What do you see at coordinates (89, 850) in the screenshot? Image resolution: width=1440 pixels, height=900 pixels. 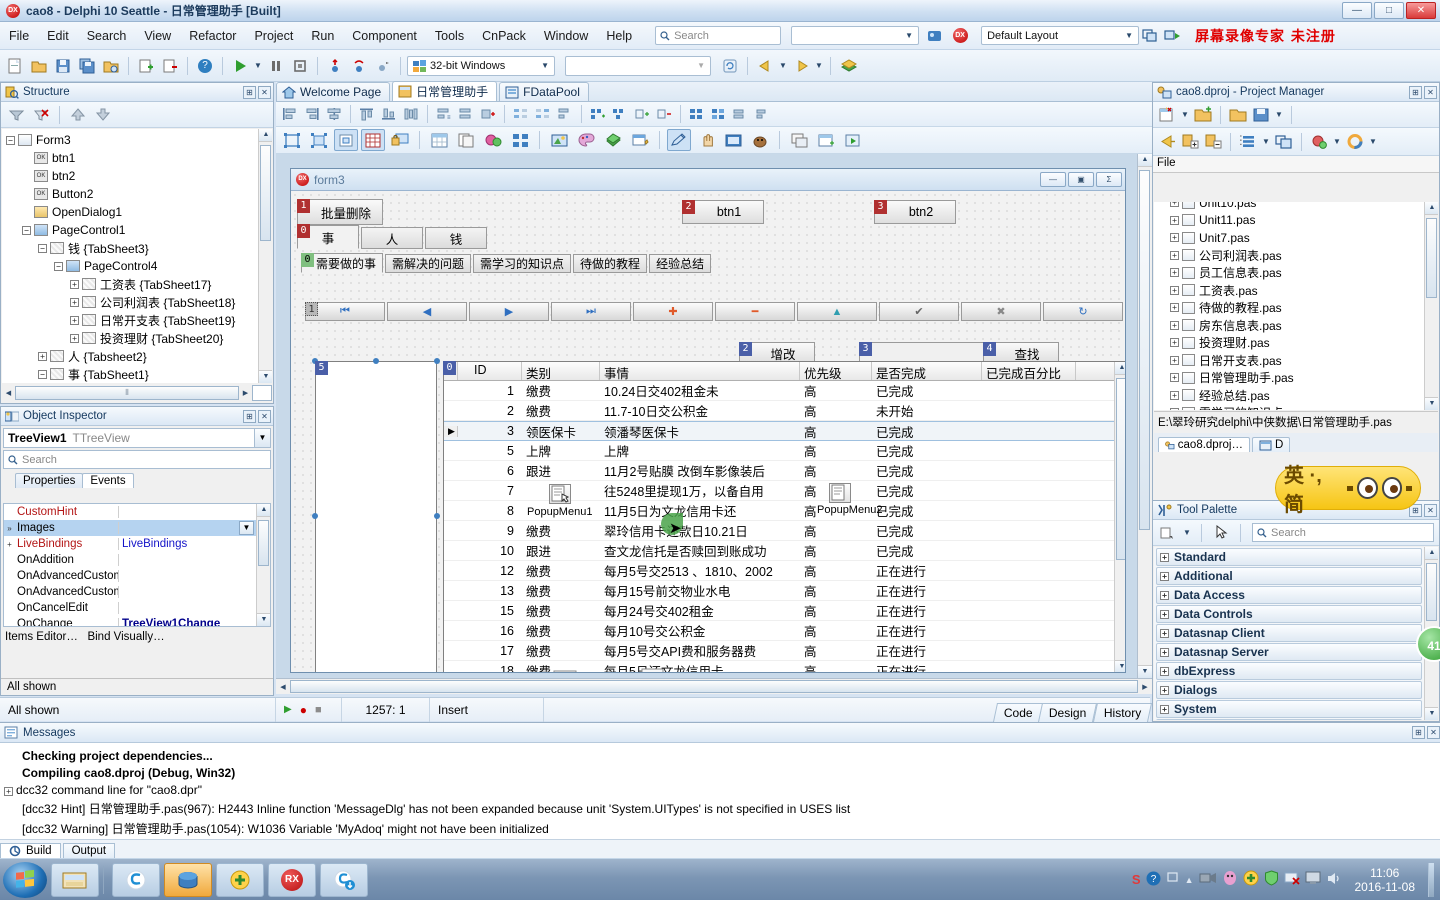 I see `messages-tab-output: Output` at bounding box center [89, 850].